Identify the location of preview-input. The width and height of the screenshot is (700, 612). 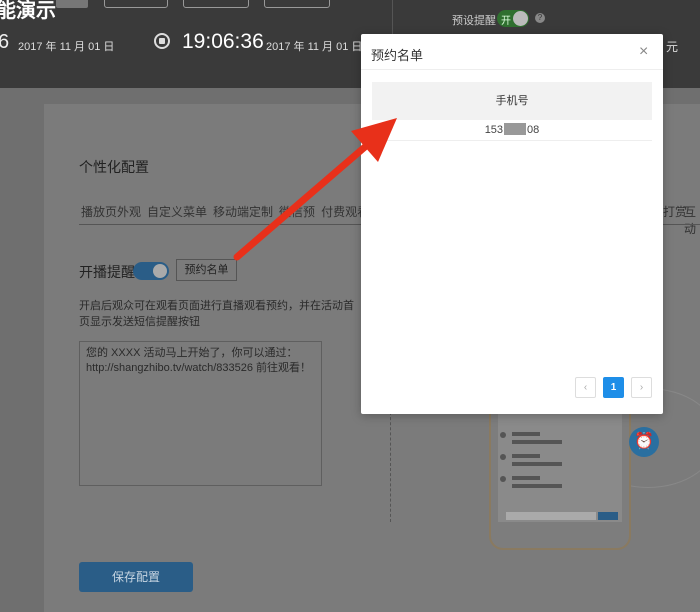
(551, 516).